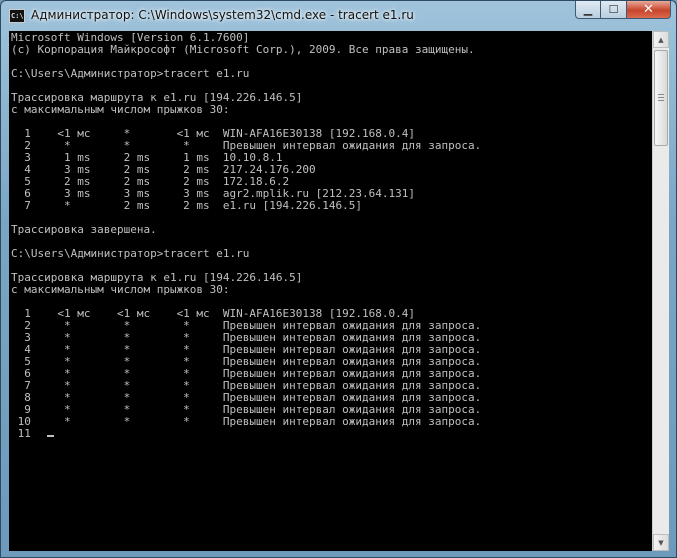 The width and height of the screenshot is (677, 558). I want to click on scroll-thumb, so click(661, 98).